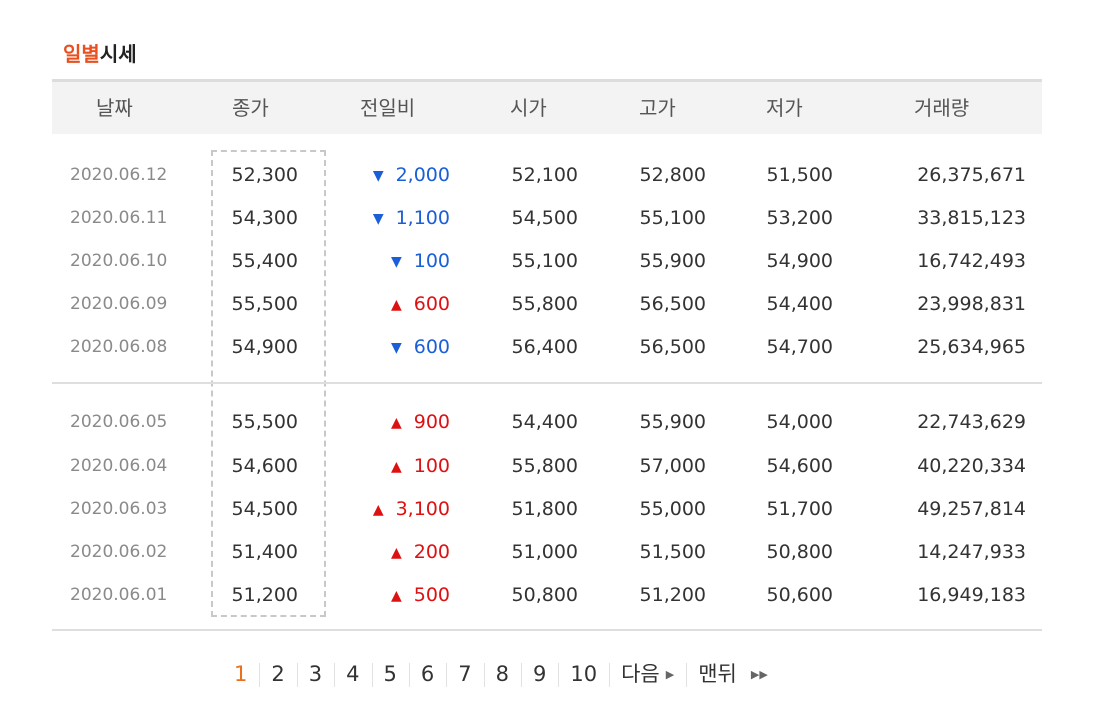  What do you see at coordinates (544, 175) in the screenshot?
I see `cell-open: 52,100` at bounding box center [544, 175].